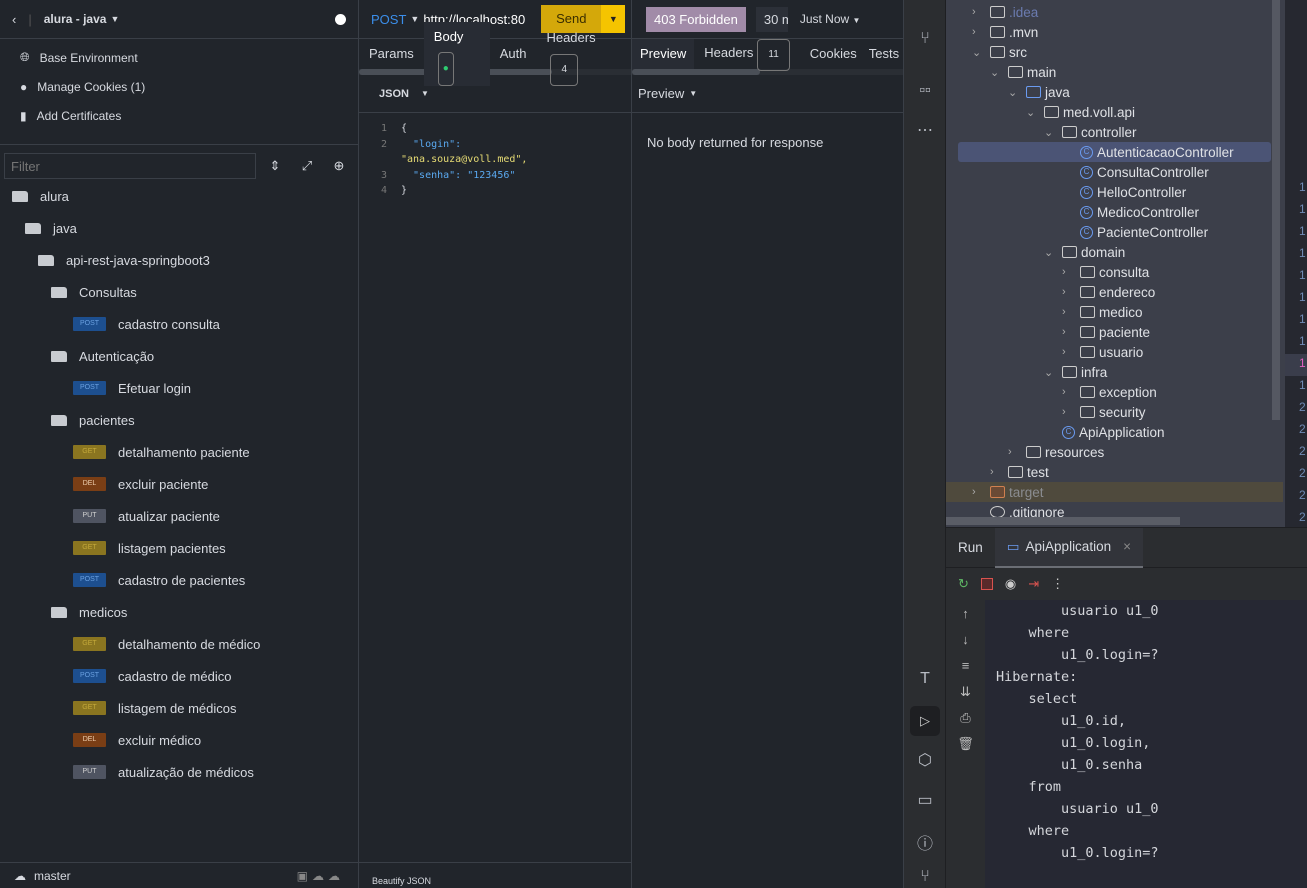 Image resolution: width=1307 pixels, height=888 pixels. I want to click on request-item: GET listagem pacientes, so click(149, 548).